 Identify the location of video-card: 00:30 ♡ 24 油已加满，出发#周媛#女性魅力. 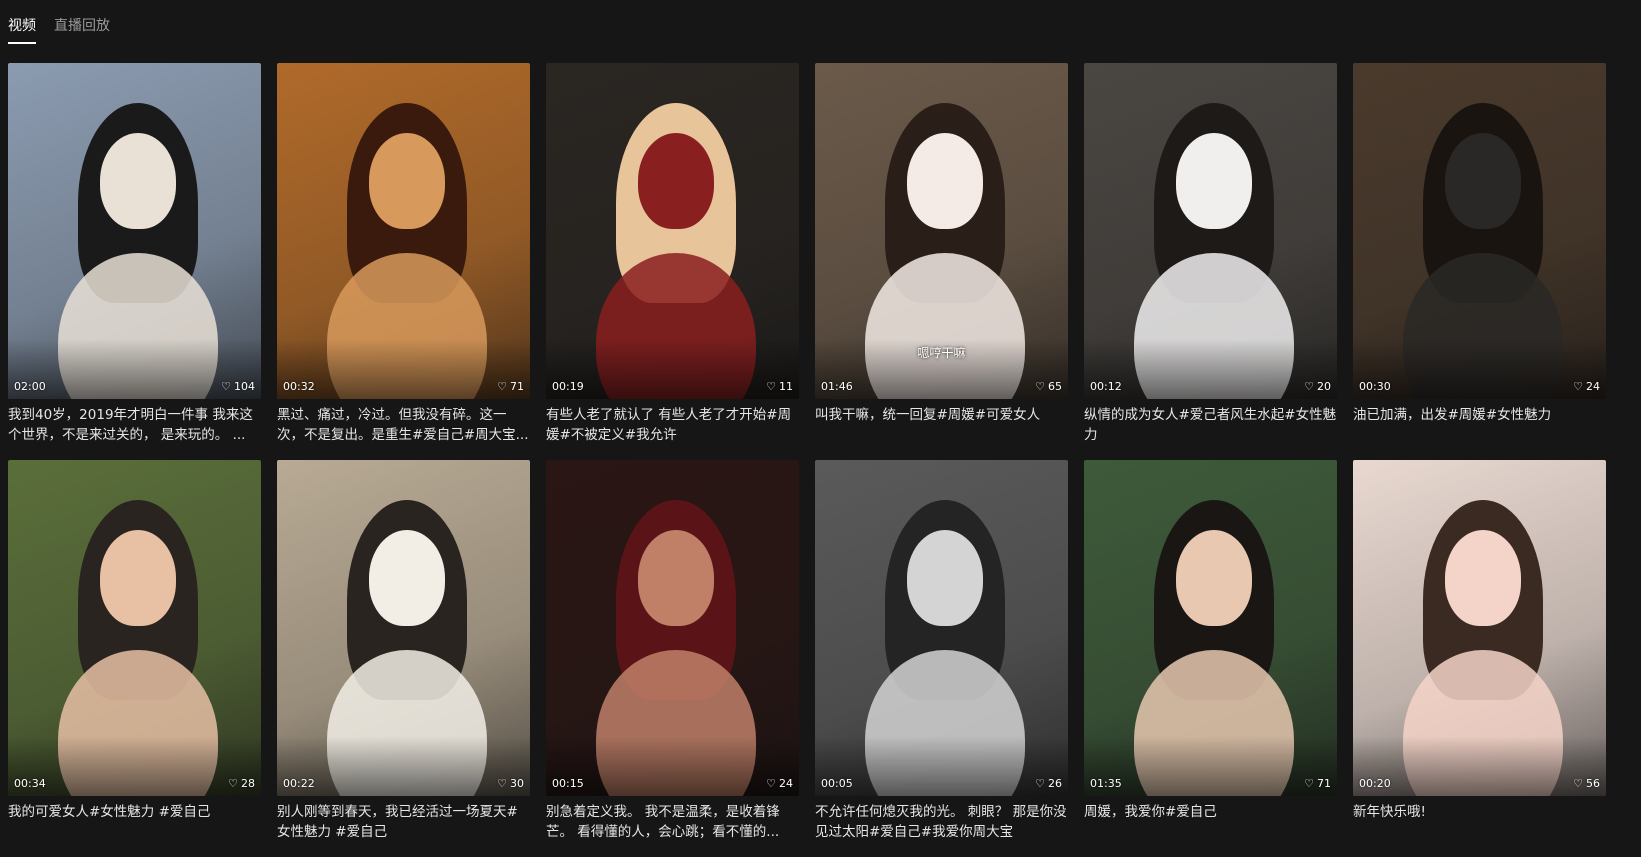
(1479, 261).